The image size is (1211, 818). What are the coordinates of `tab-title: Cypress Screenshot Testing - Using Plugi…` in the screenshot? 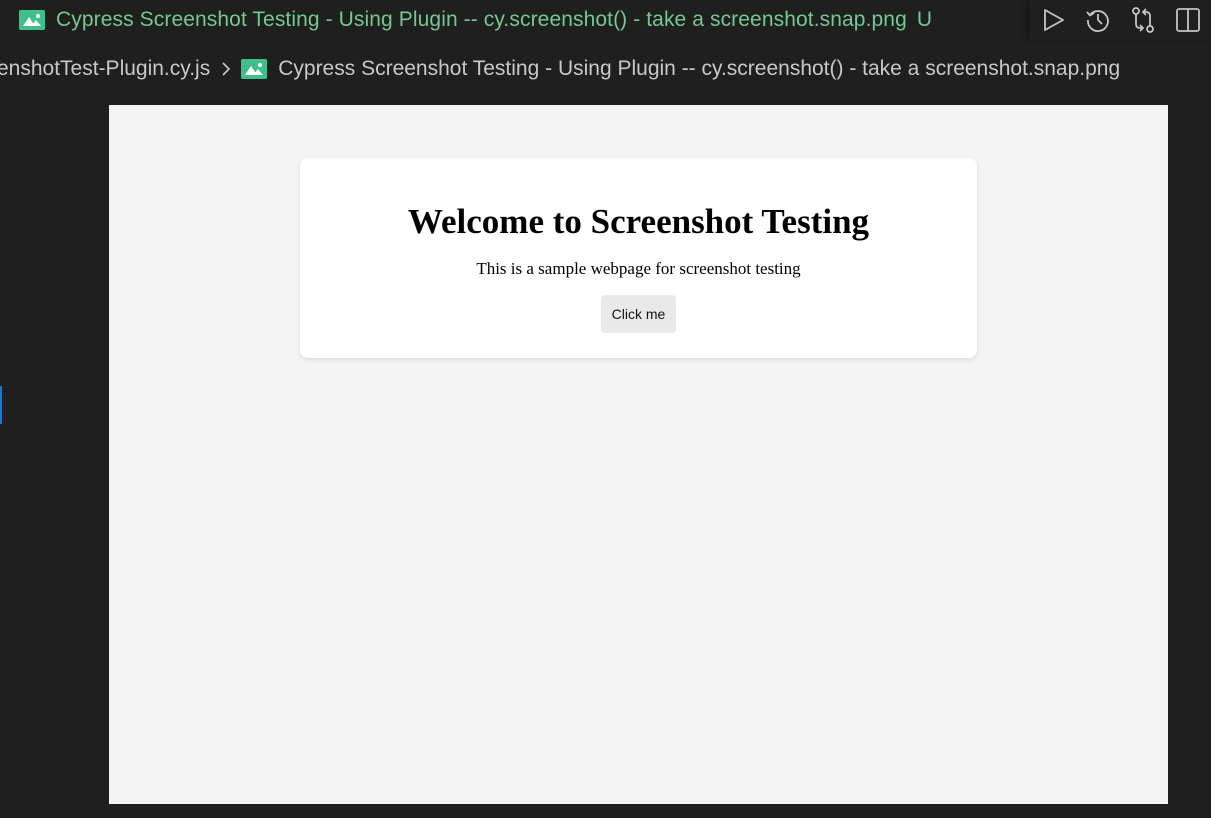 It's located at (481, 19).